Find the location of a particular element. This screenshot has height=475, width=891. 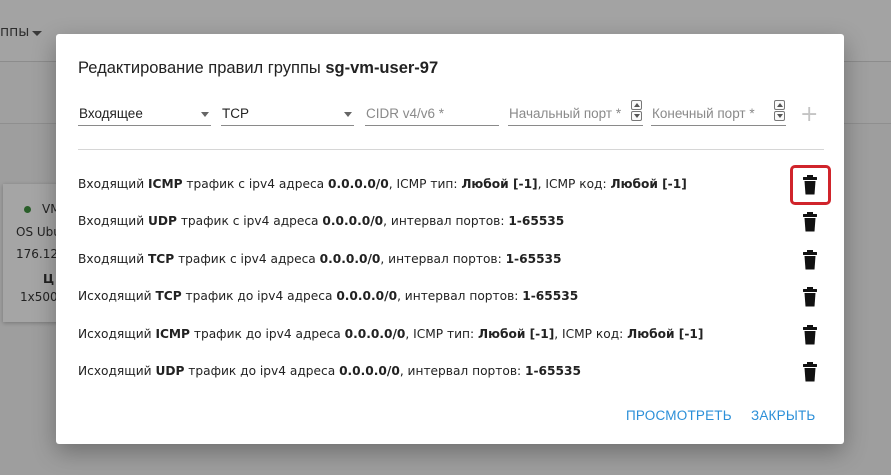

end-port-placeholder: Конечный порт * is located at coordinates (703, 113).